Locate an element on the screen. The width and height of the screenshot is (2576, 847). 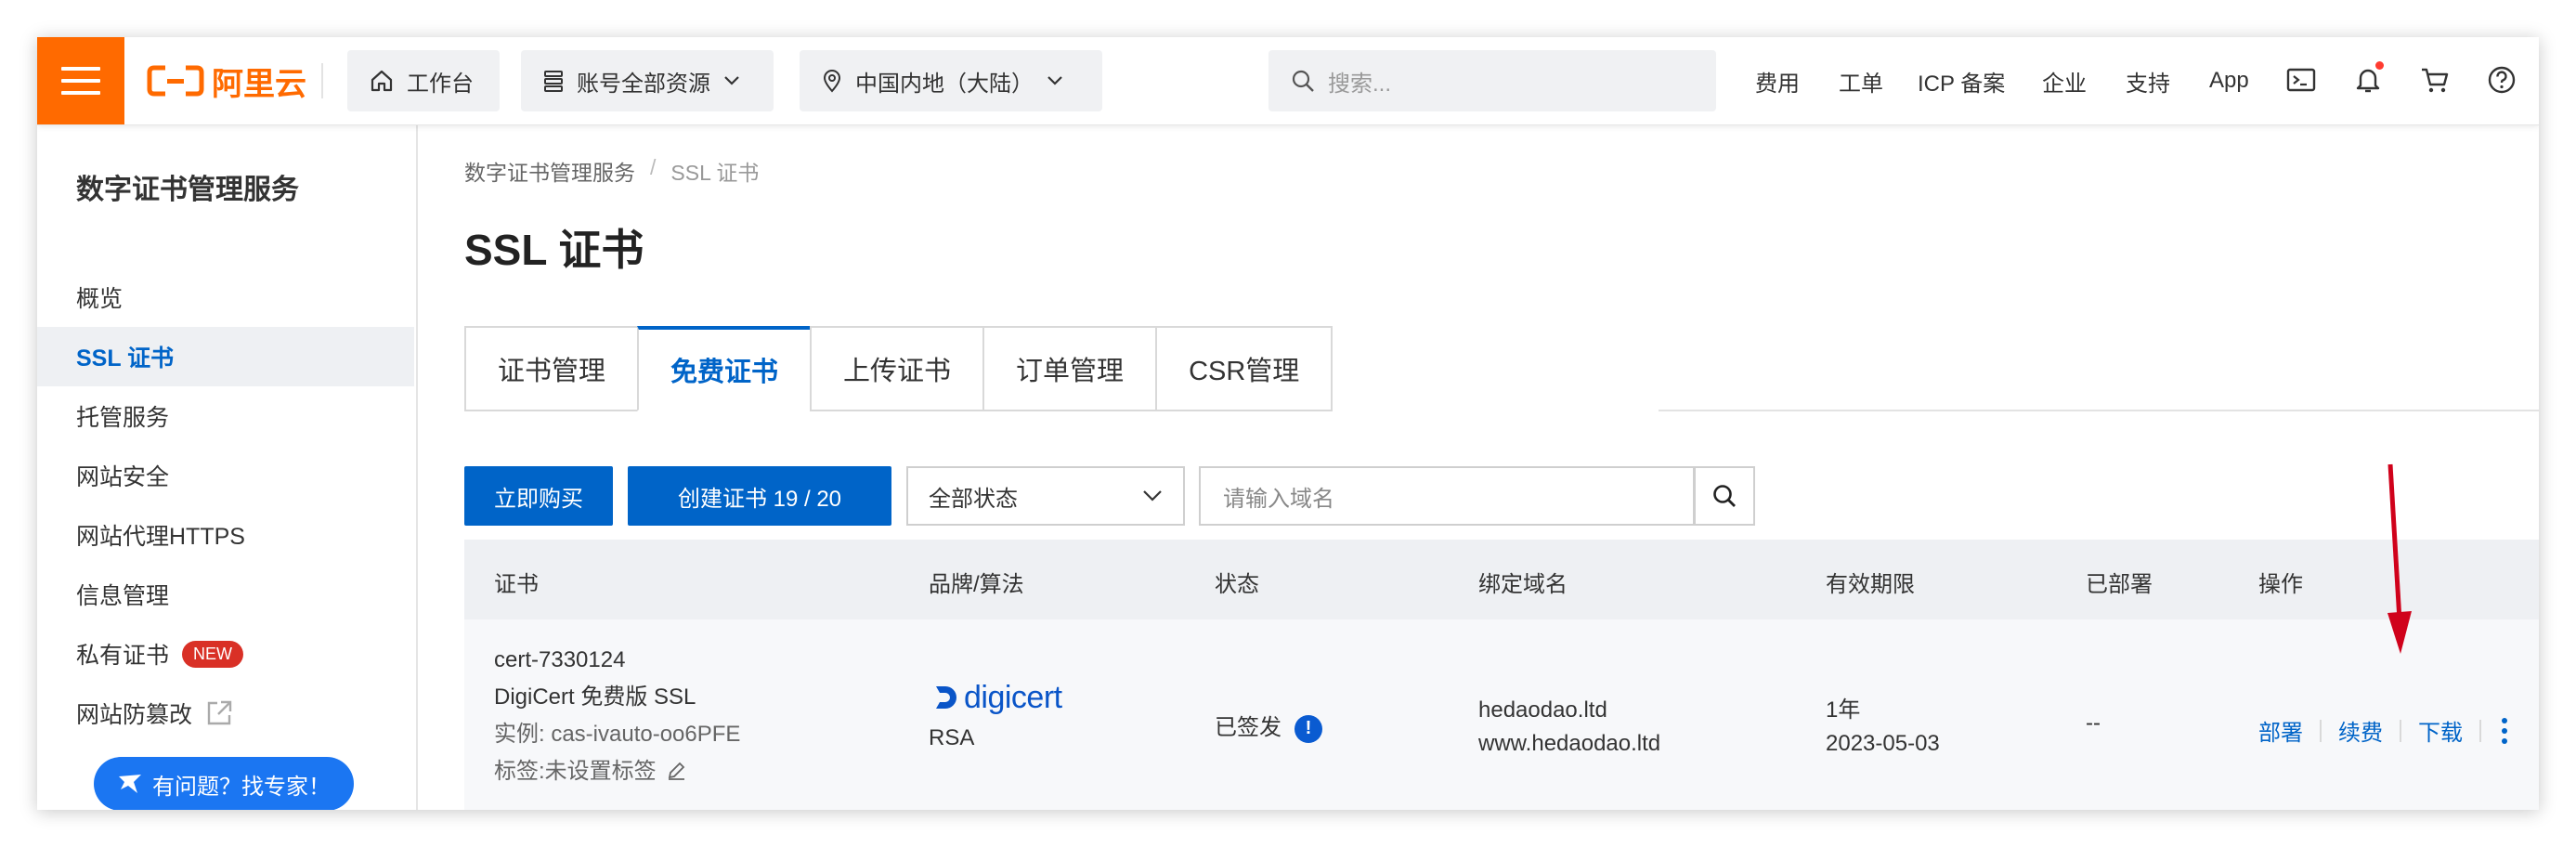
cert-tags: 标签:未设置标签 is located at coordinates (617, 771).